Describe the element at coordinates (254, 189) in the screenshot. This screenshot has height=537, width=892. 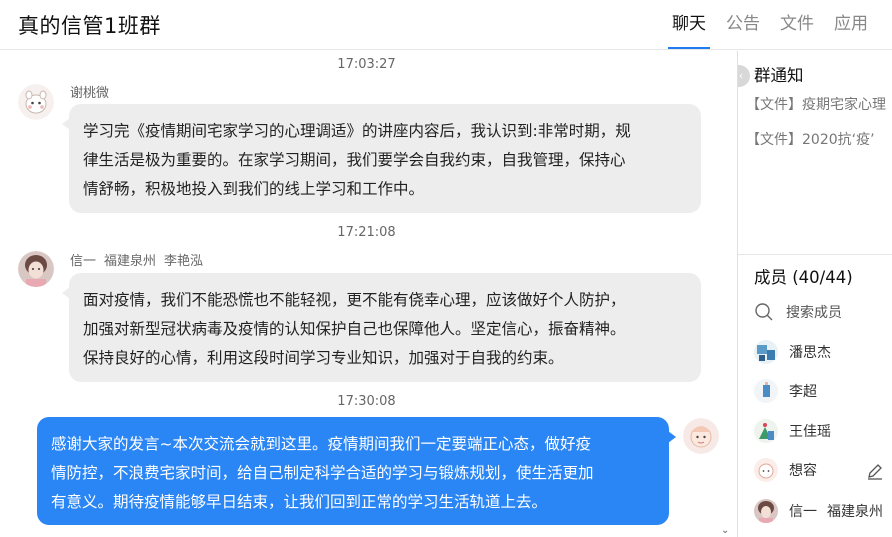
I see `message-line: 情舒畅，积极地投入到我们的线上学习和工作中。` at that location.